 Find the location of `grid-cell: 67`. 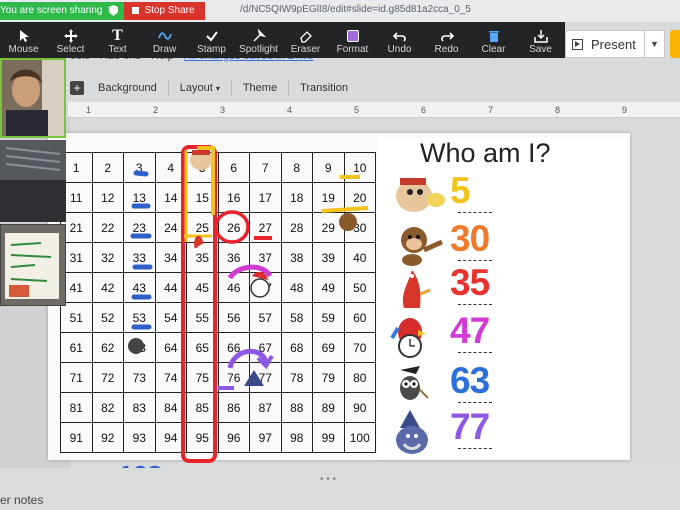

grid-cell: 67 is located at coordinates (265, 347).